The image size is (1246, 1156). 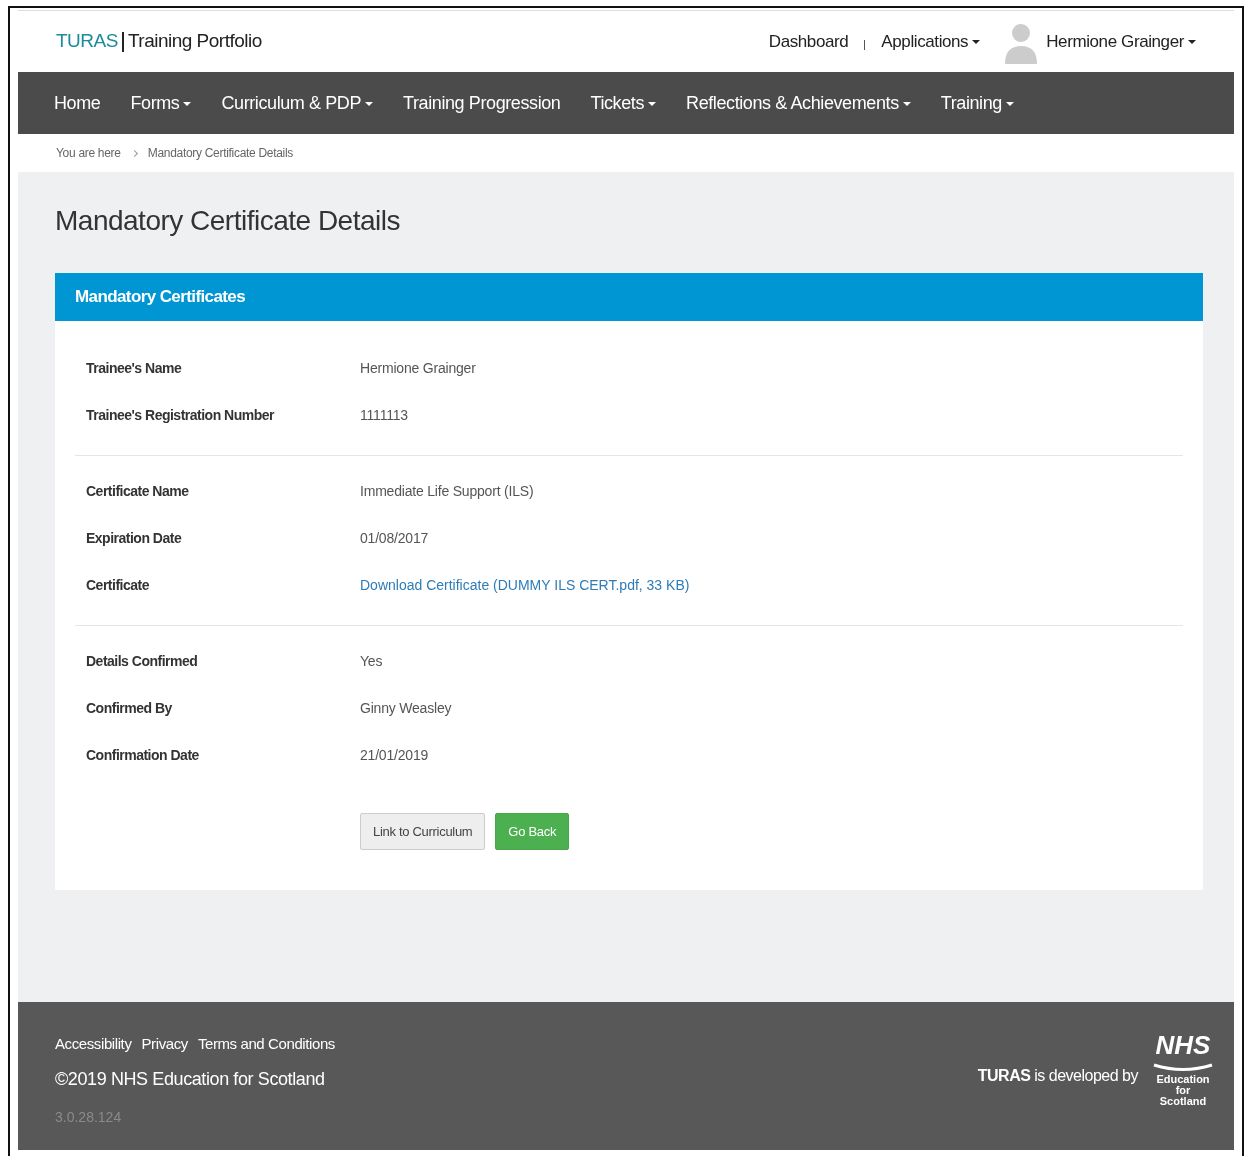 What do you see at coordinates (482, 103) in the screenshot?
I see `nav-link: Training Progression` at bounding box center [482, 103].